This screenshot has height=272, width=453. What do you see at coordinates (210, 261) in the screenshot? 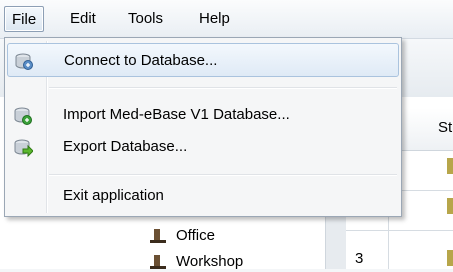
I see `tree-item-label: Workshop` at bounding box center [210, 261].